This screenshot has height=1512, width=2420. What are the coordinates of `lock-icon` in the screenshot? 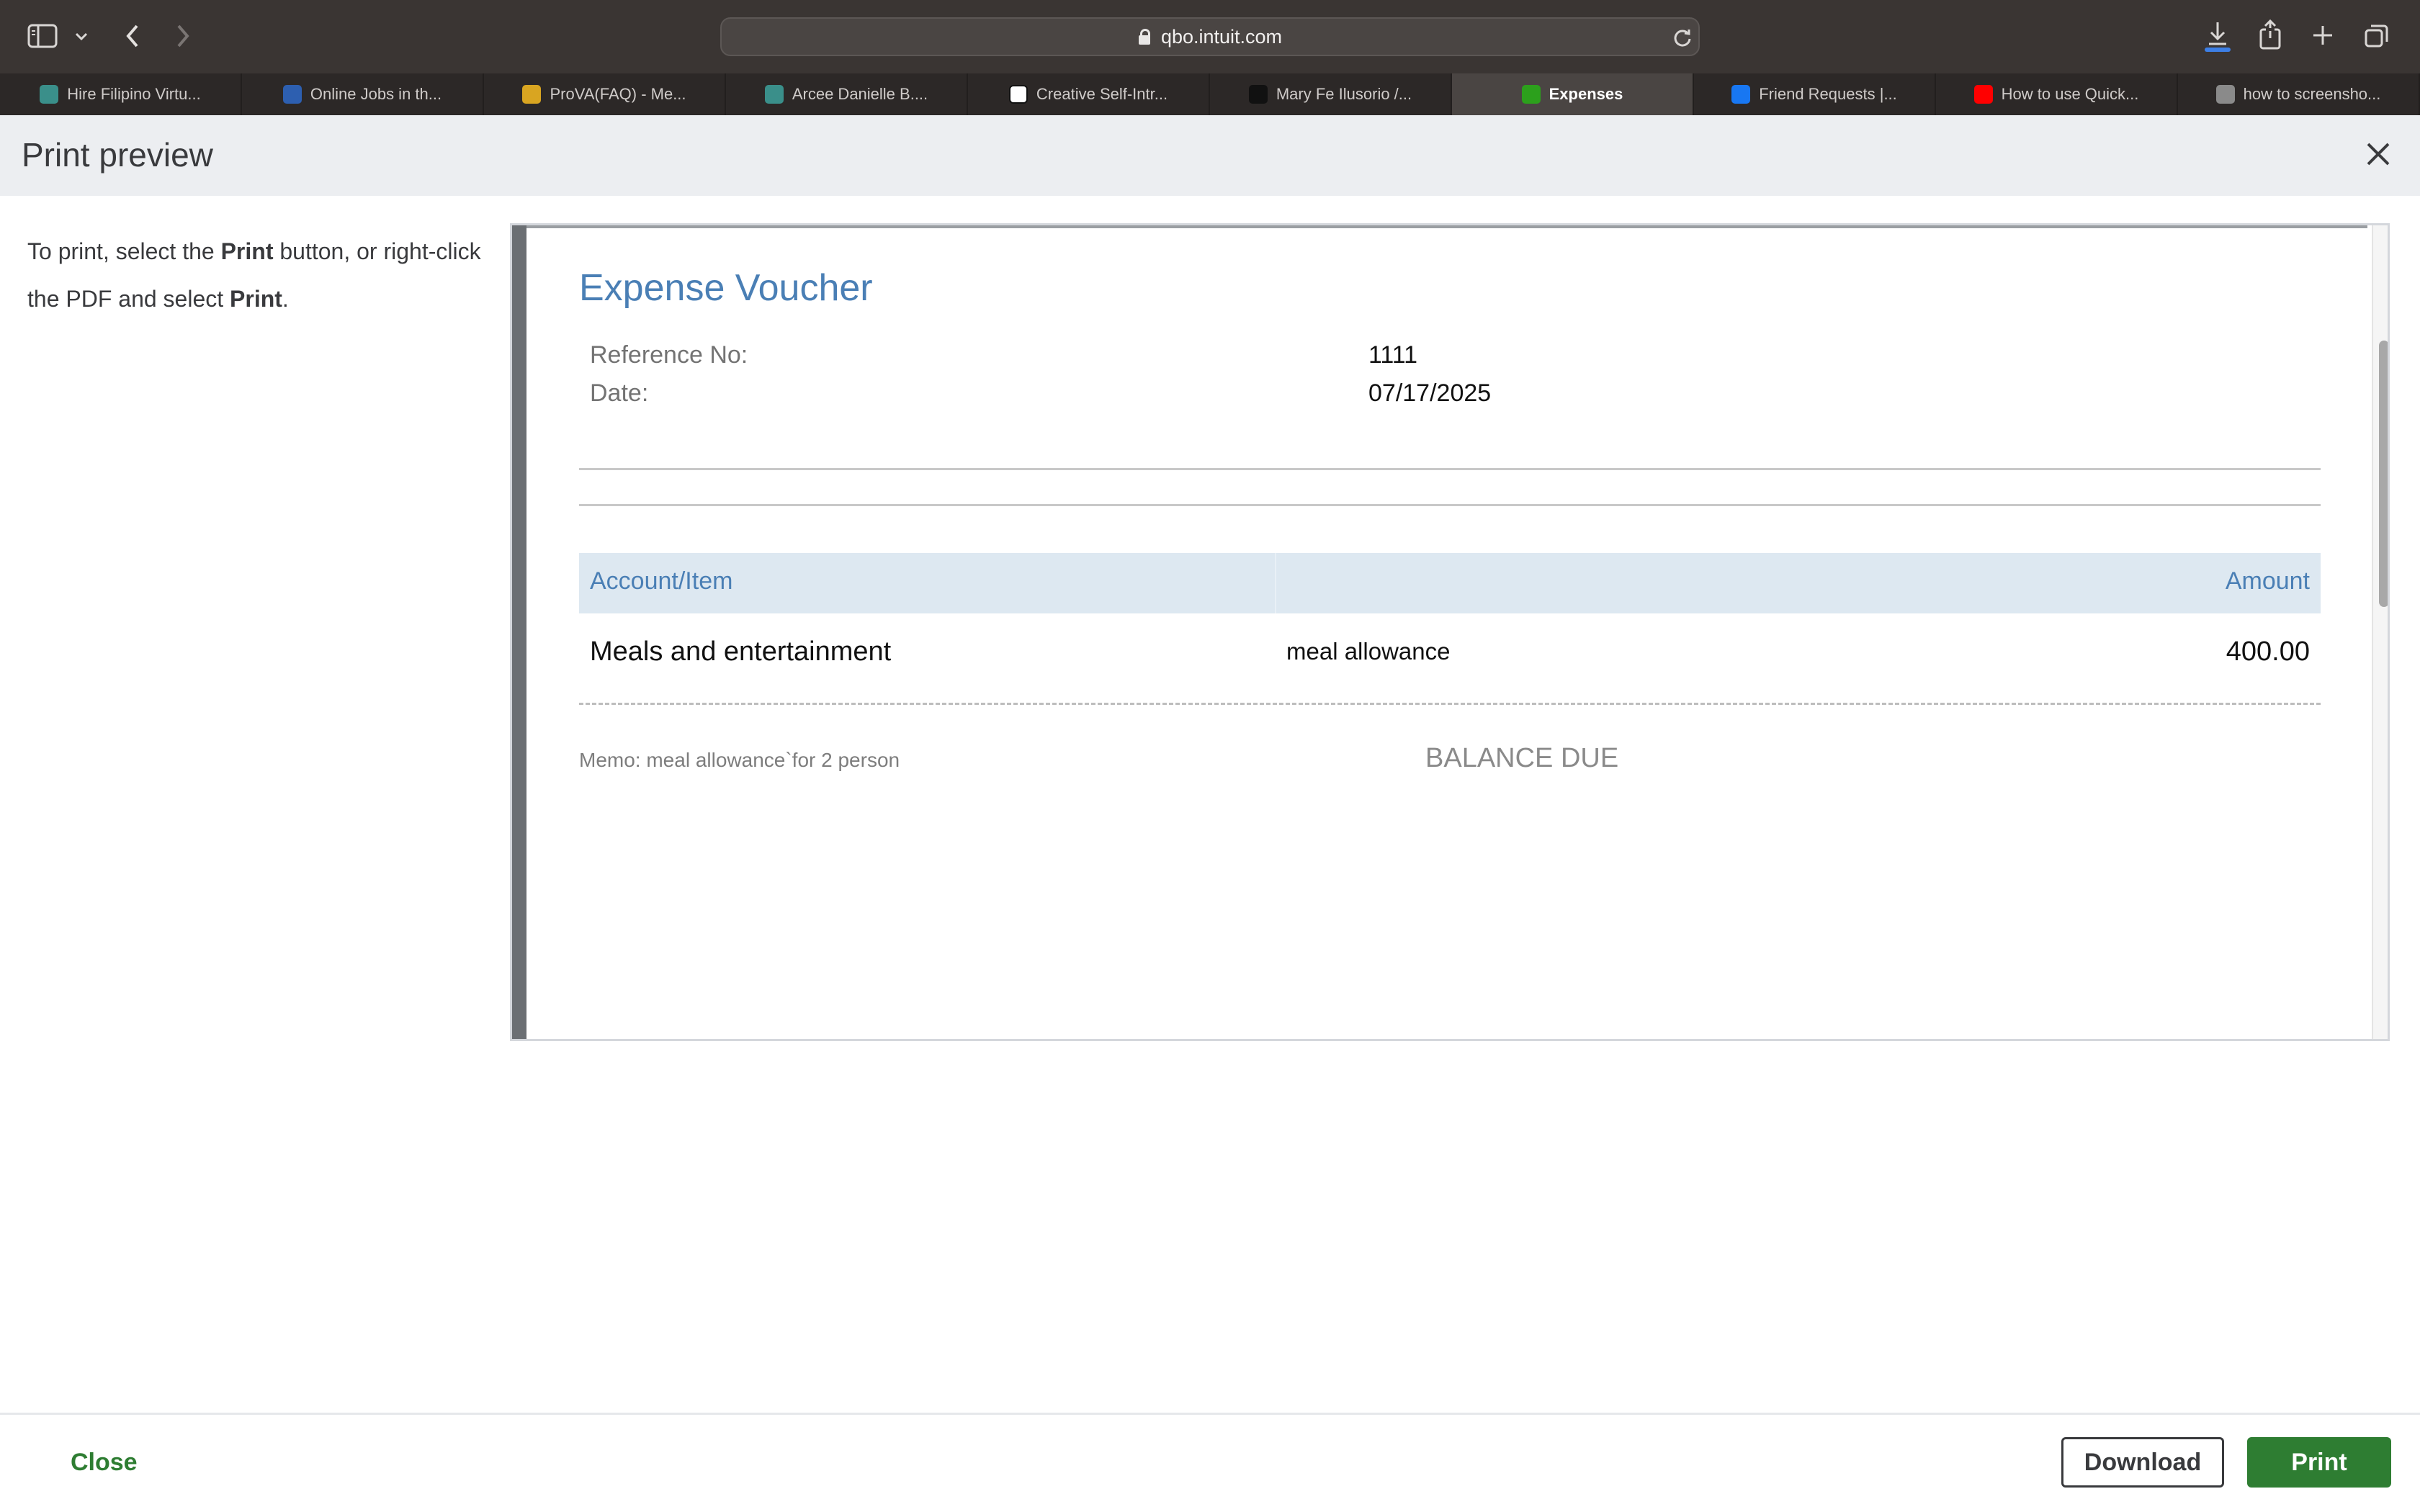 It's located at (1144, 37).